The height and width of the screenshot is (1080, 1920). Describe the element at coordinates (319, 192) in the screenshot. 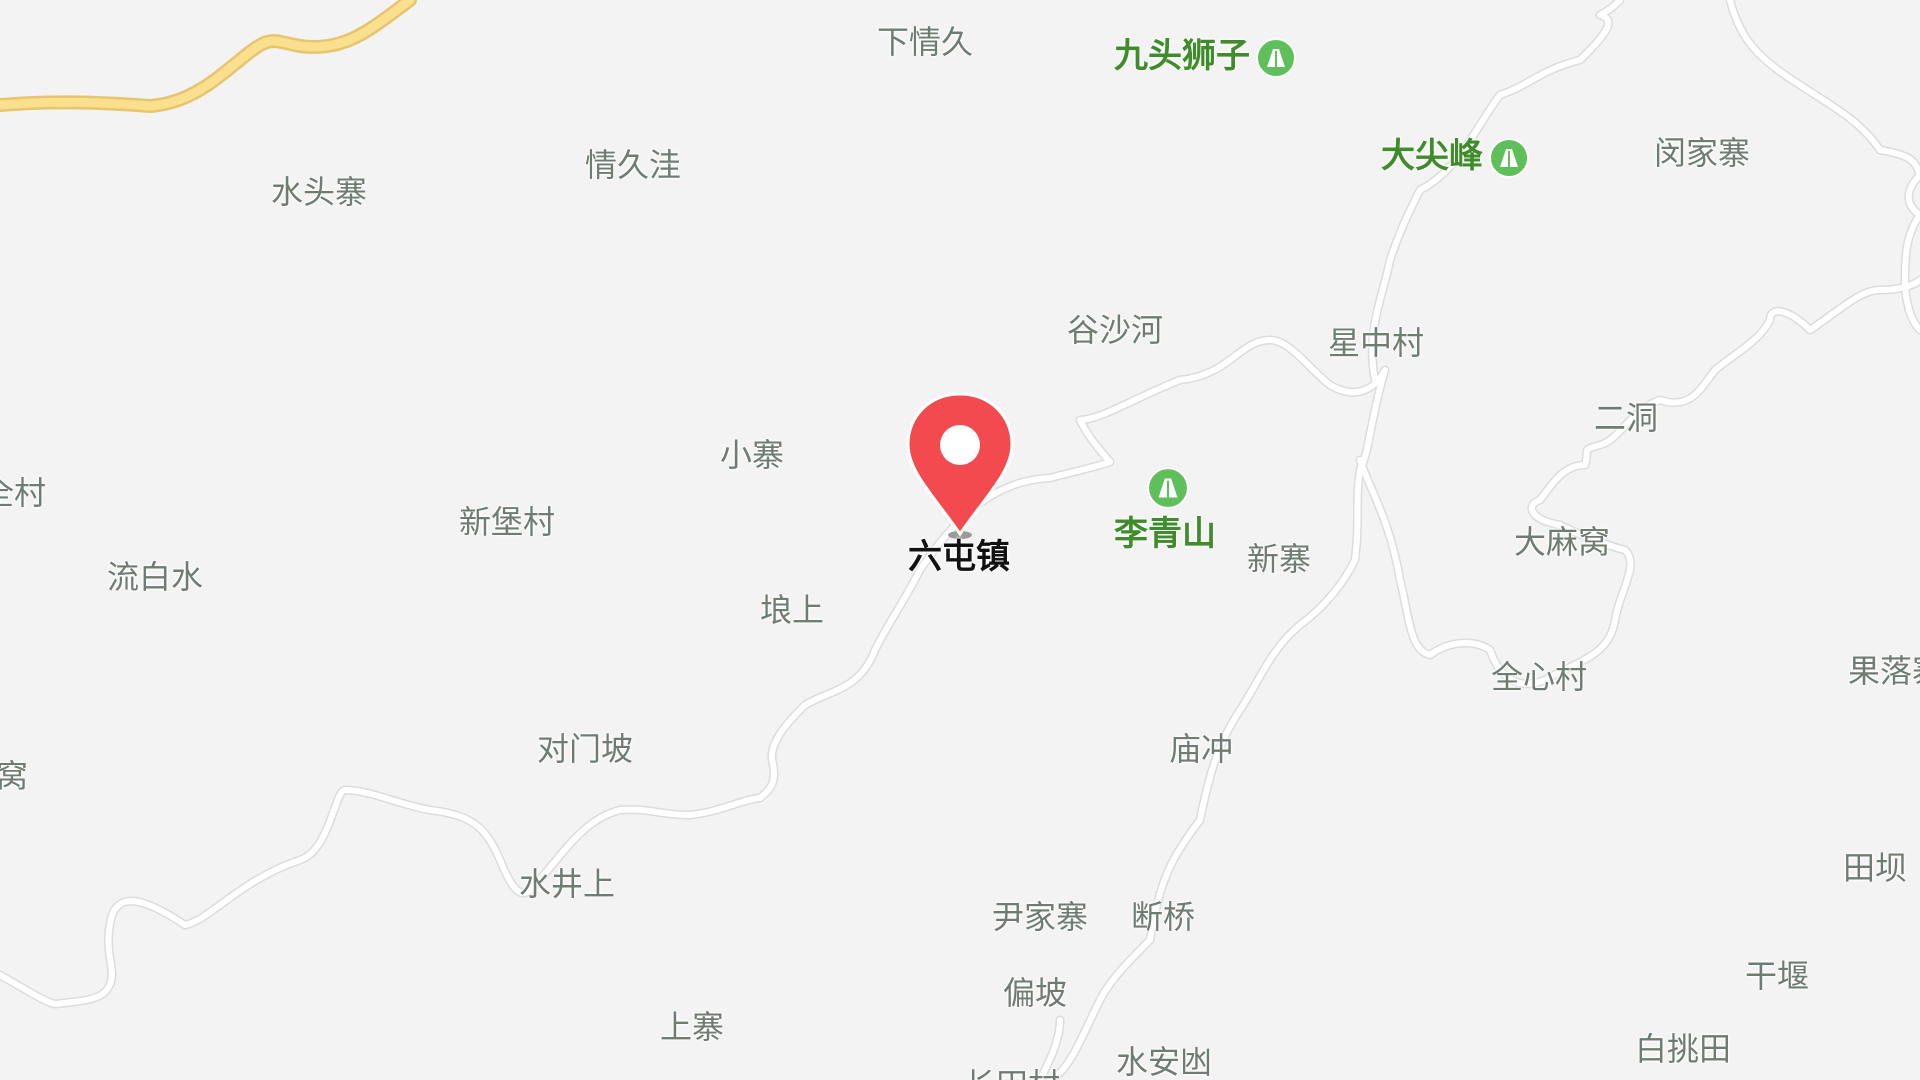

I see `place-label: 水头寨` at that location.